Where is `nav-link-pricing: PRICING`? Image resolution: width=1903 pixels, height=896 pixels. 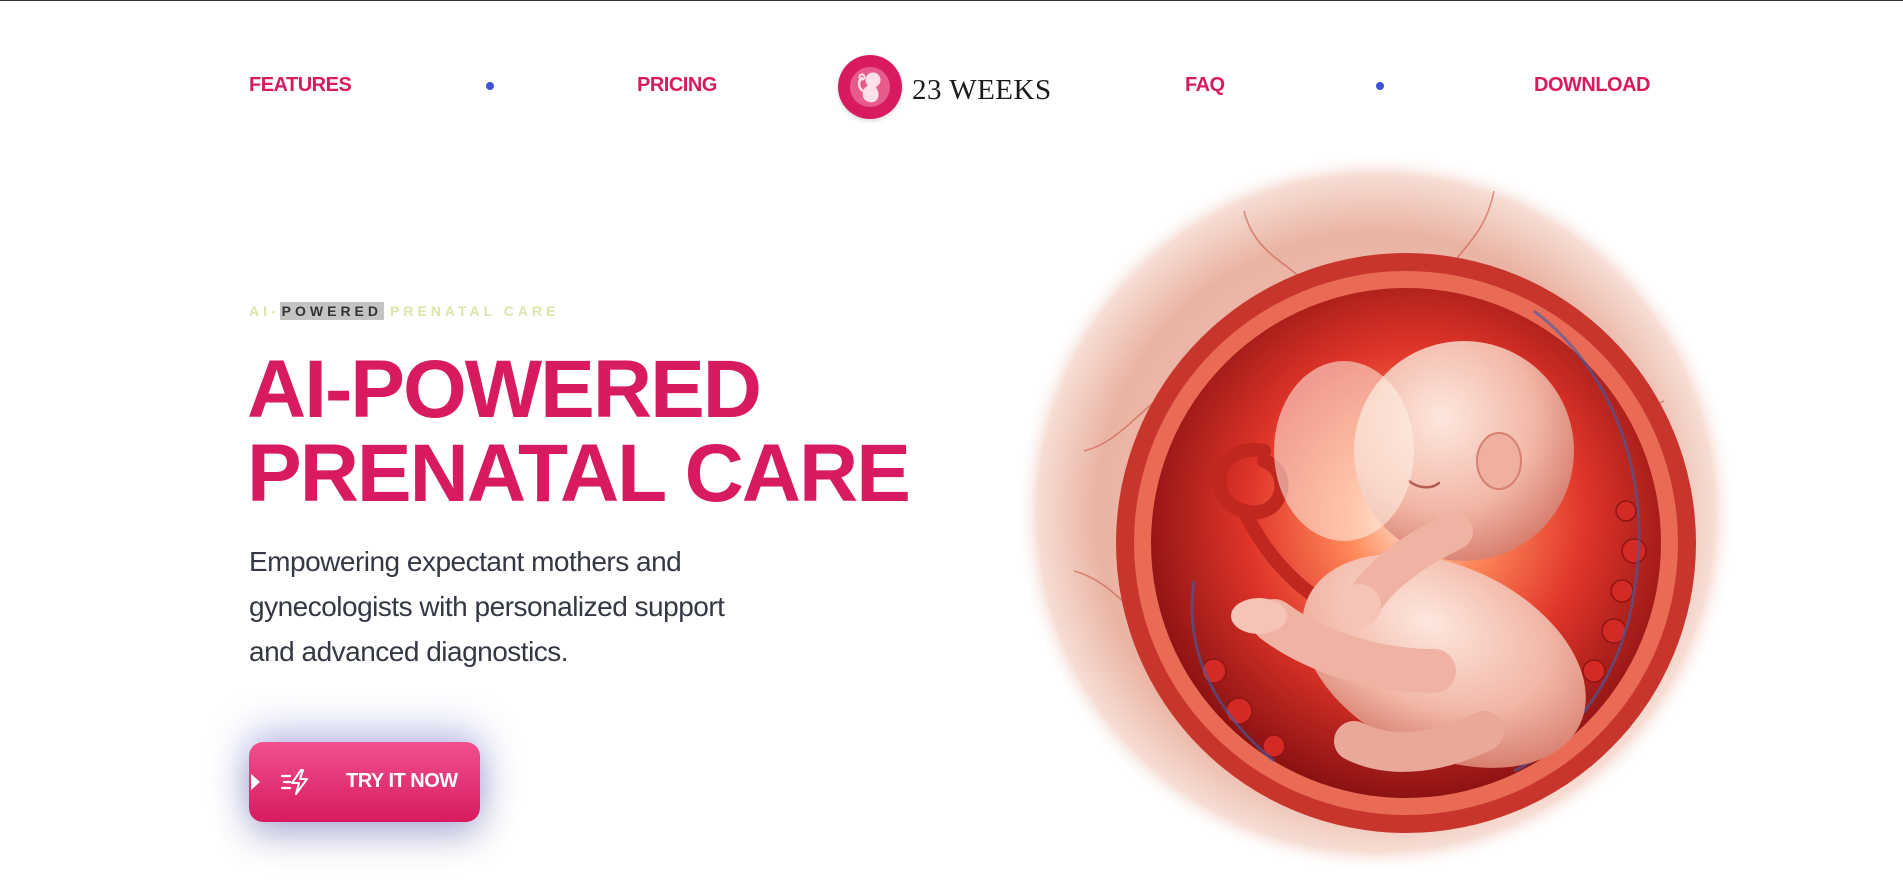 nav-link-pricing: PRICING is located at coordinates (677, 85).